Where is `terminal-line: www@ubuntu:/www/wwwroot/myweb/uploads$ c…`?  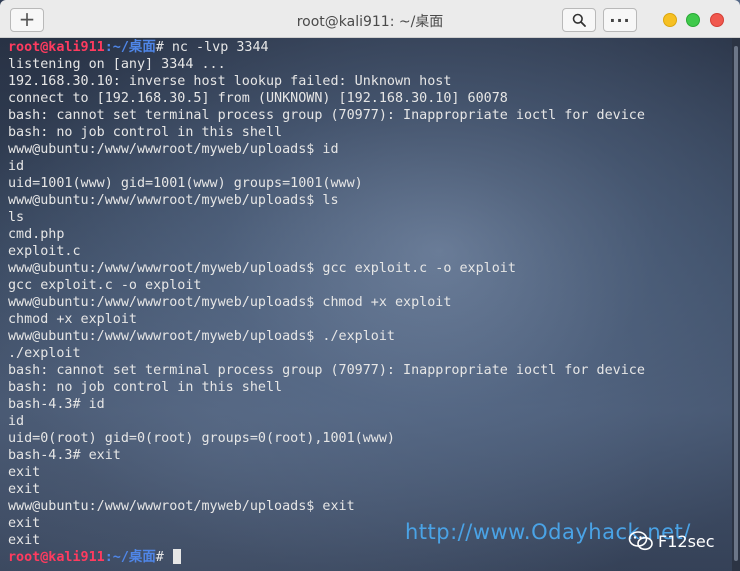
terminal-line: www@ubuntu:/www/wwwroot/myweb/uploads$ c… is located at coordinates (230, 302).